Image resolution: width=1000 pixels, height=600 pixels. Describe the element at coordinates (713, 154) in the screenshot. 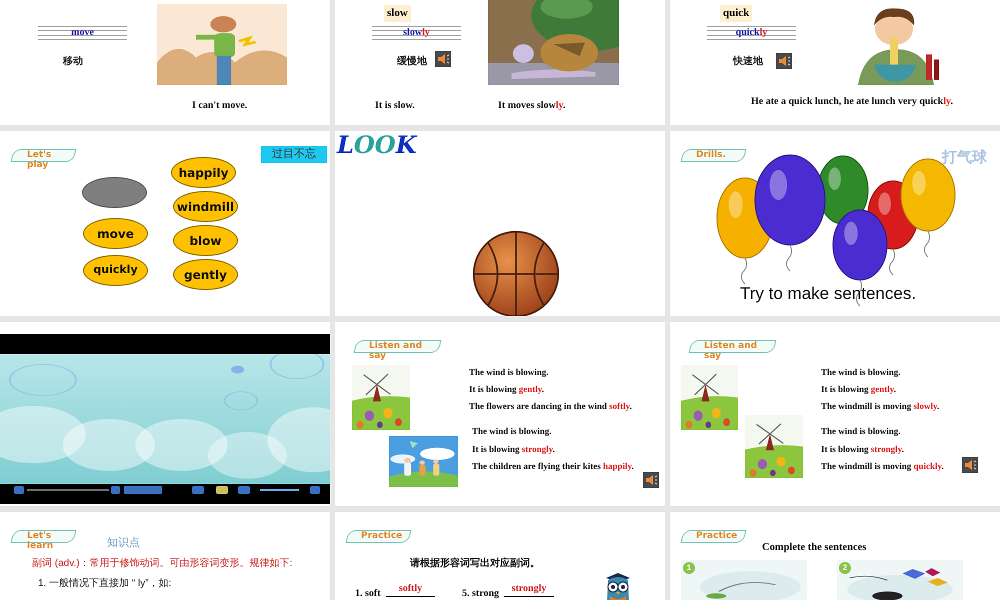

I see `section-banner: Drills.` at that location.